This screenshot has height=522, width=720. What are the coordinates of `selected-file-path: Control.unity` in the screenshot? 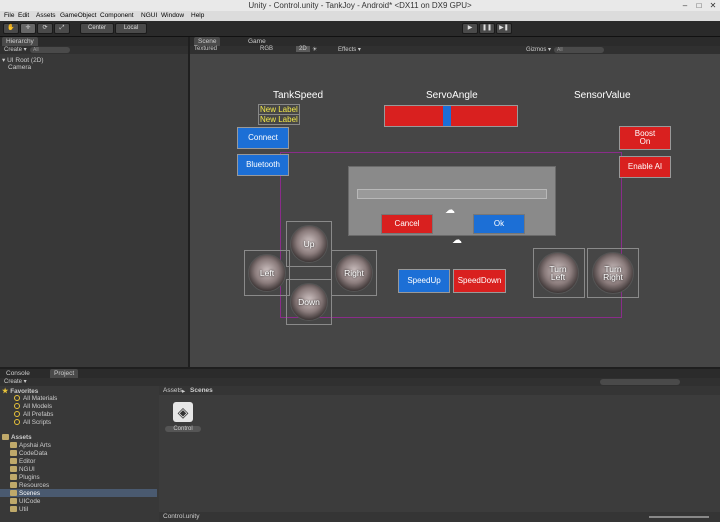 It's located at (181, 516).